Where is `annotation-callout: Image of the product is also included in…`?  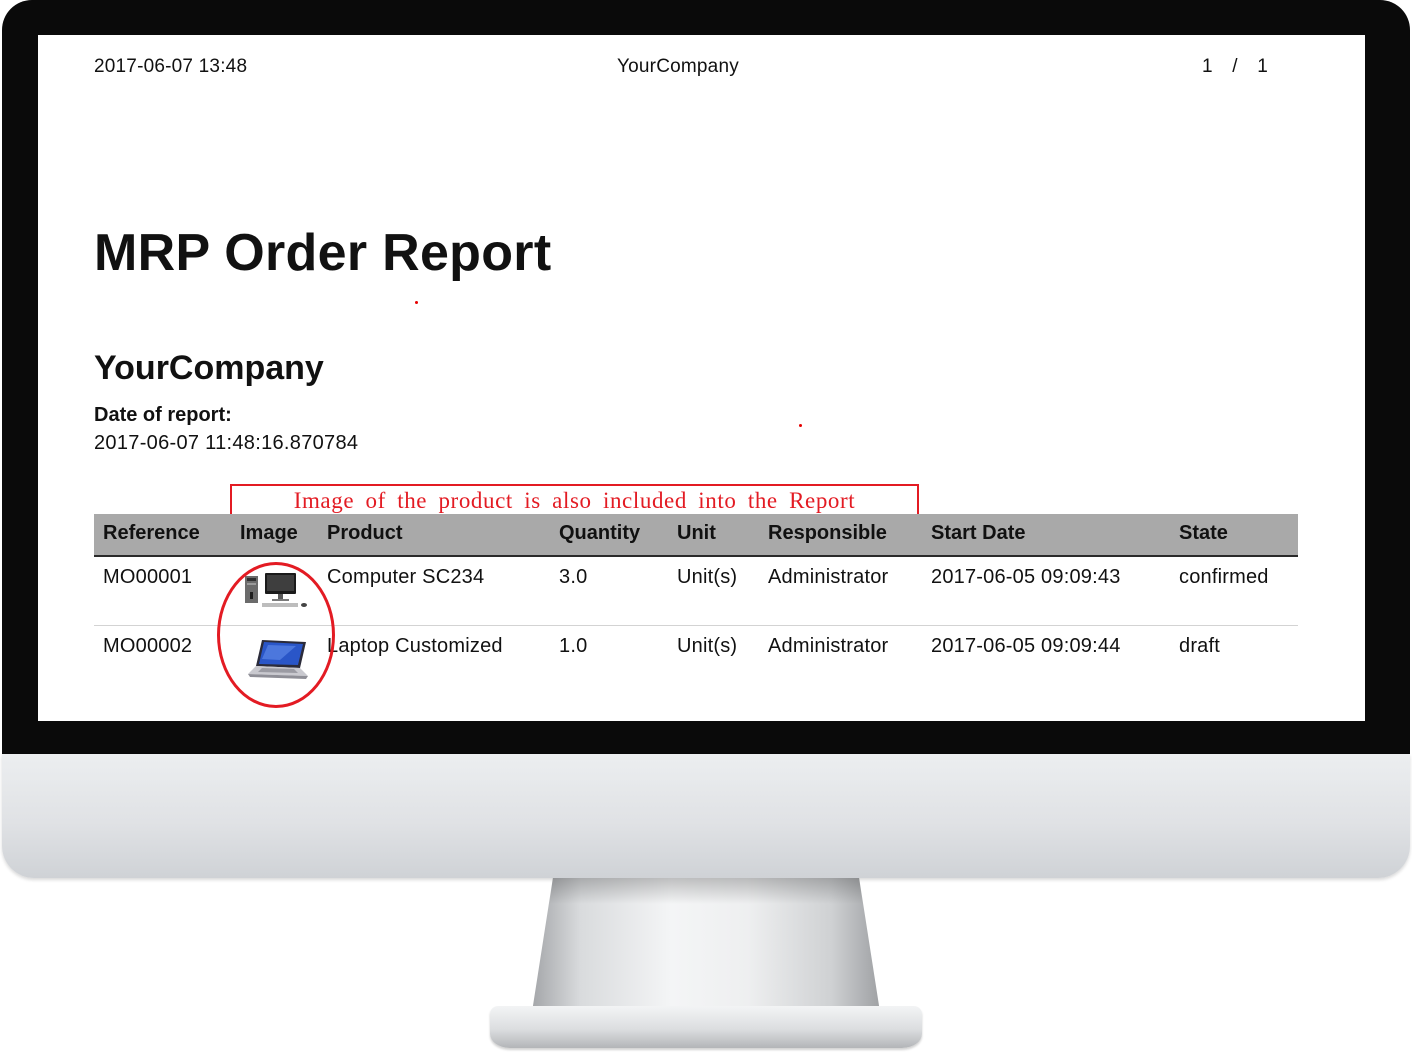
annotation-callout: Image of the product is also included in… is located at coordinates (574, 500).